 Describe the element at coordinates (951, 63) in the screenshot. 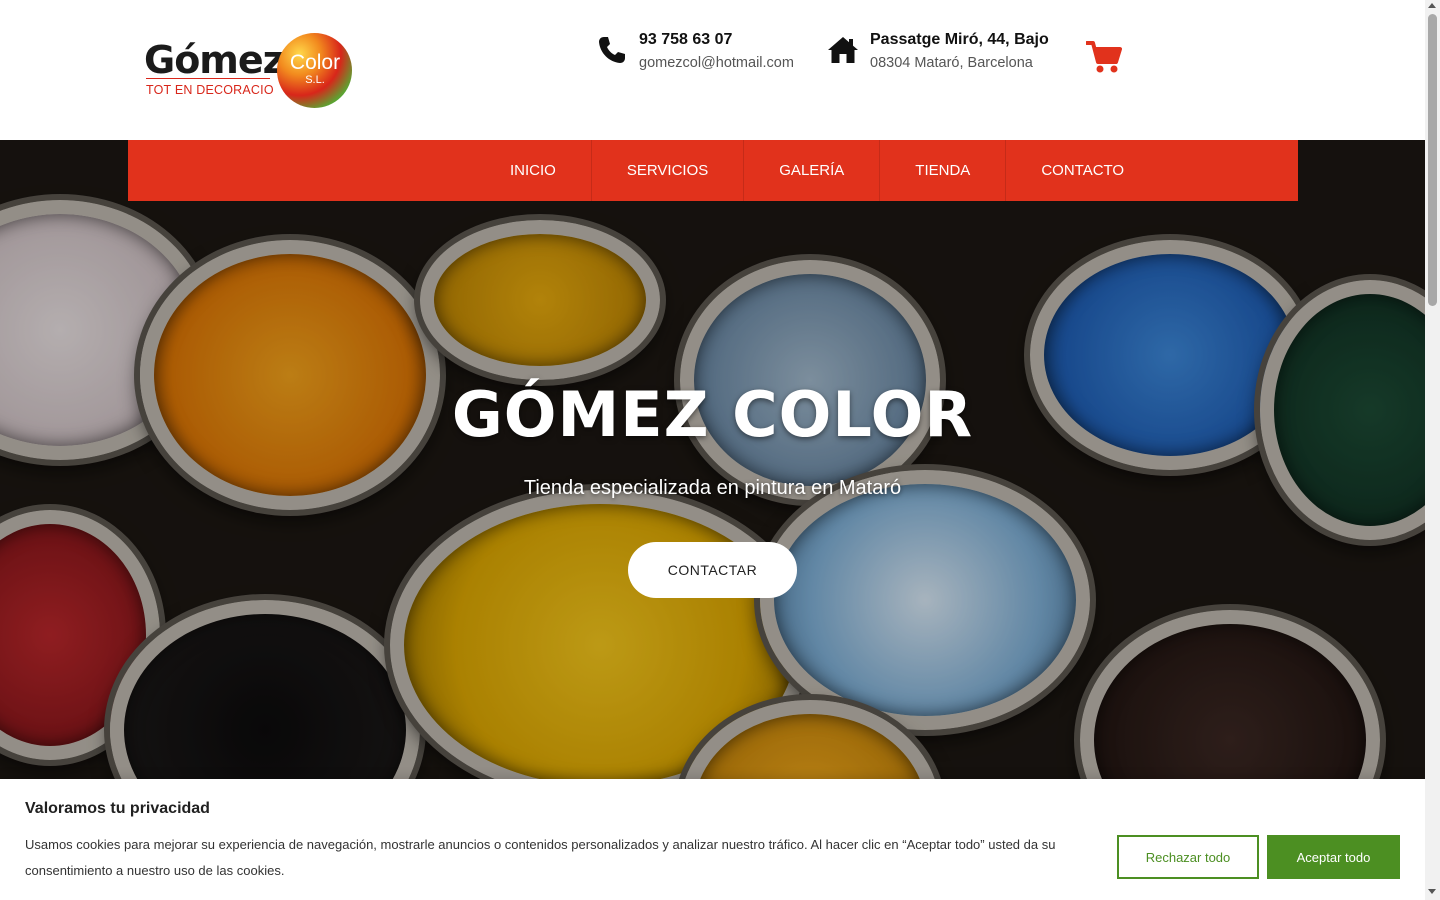

I see `address-city: 08304 Mataró, Barcelona` at that location.